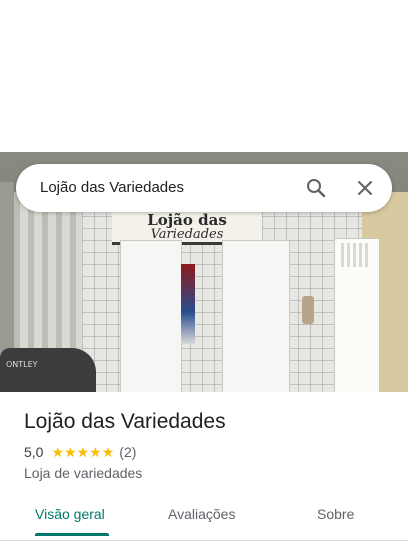 Image resolution: width=408 pixels, height=544 pixels. Describe the element at coordinates (34, 452) in the screenshot. I see `rating-value: 5,0` at that location.